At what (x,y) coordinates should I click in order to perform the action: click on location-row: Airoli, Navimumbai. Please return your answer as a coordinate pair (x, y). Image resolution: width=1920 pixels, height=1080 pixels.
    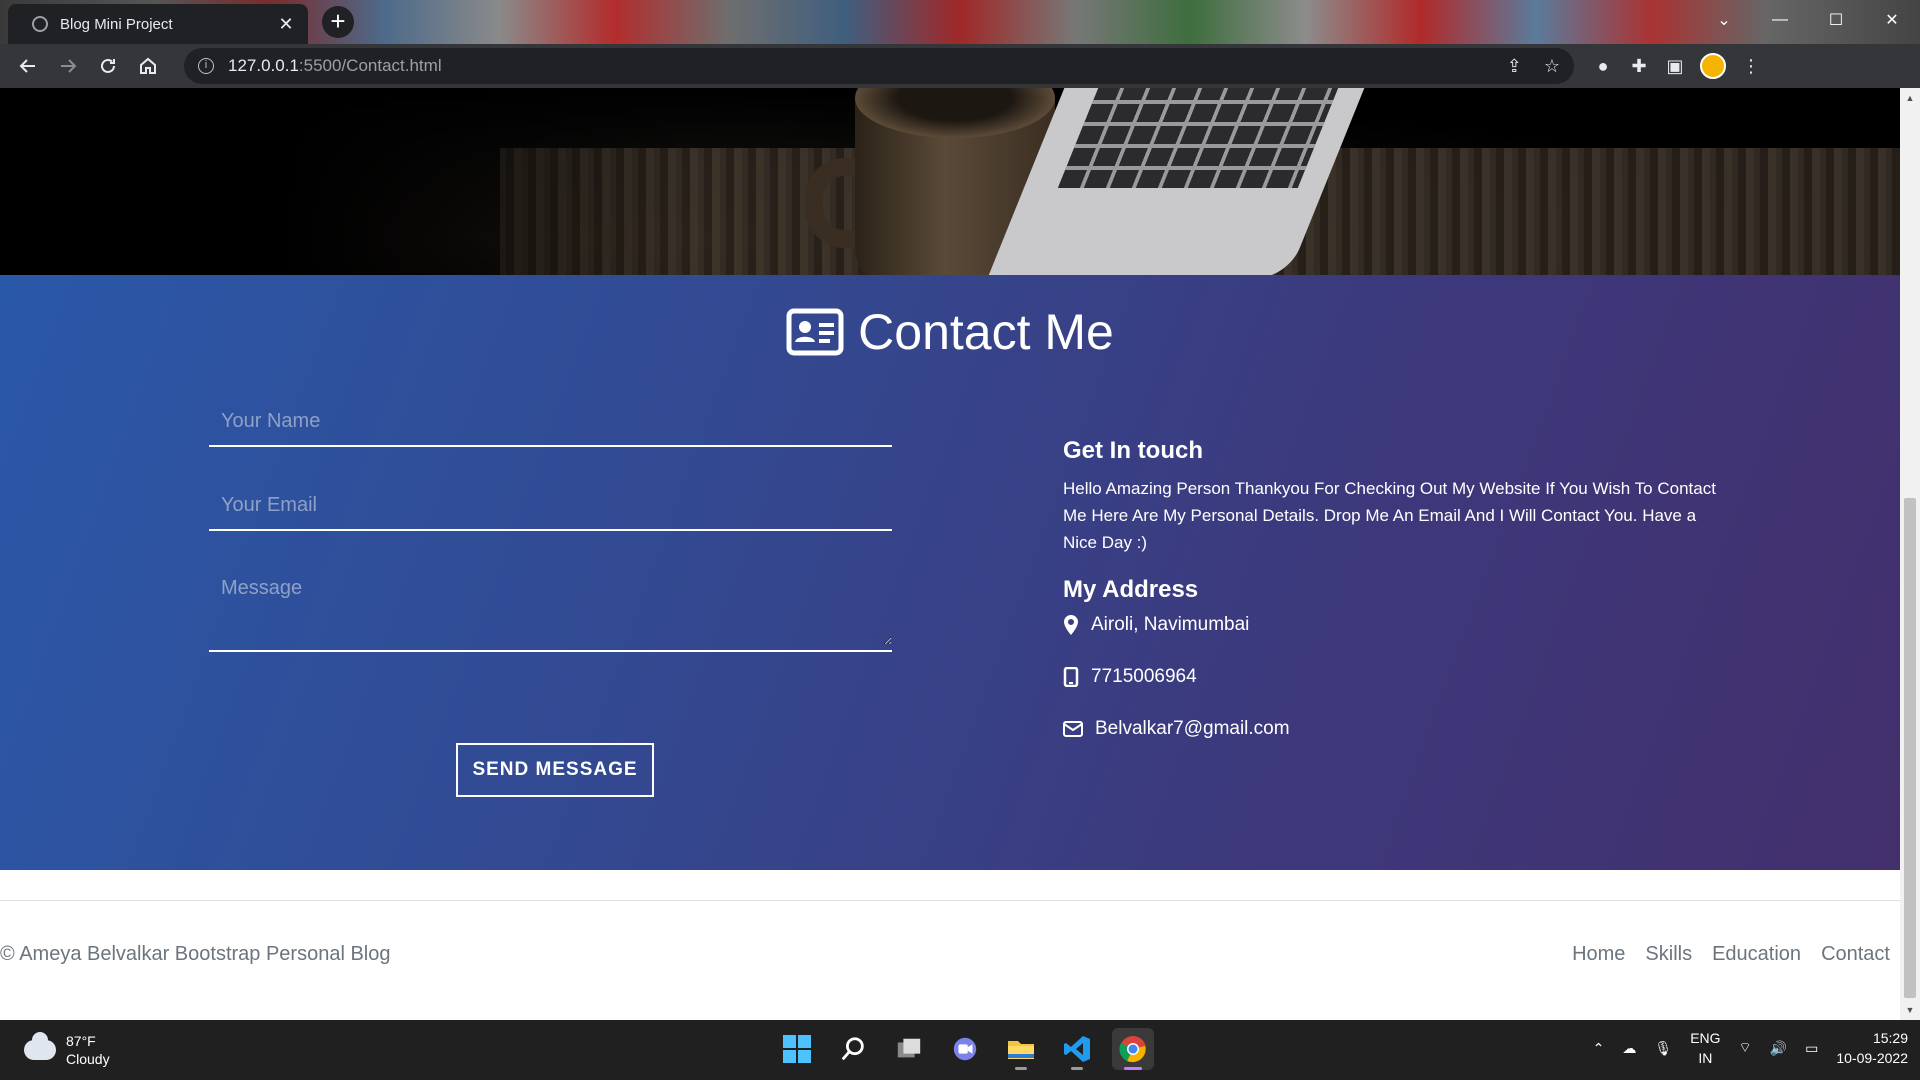
    Looking at the image, I should click on (1393, 625).